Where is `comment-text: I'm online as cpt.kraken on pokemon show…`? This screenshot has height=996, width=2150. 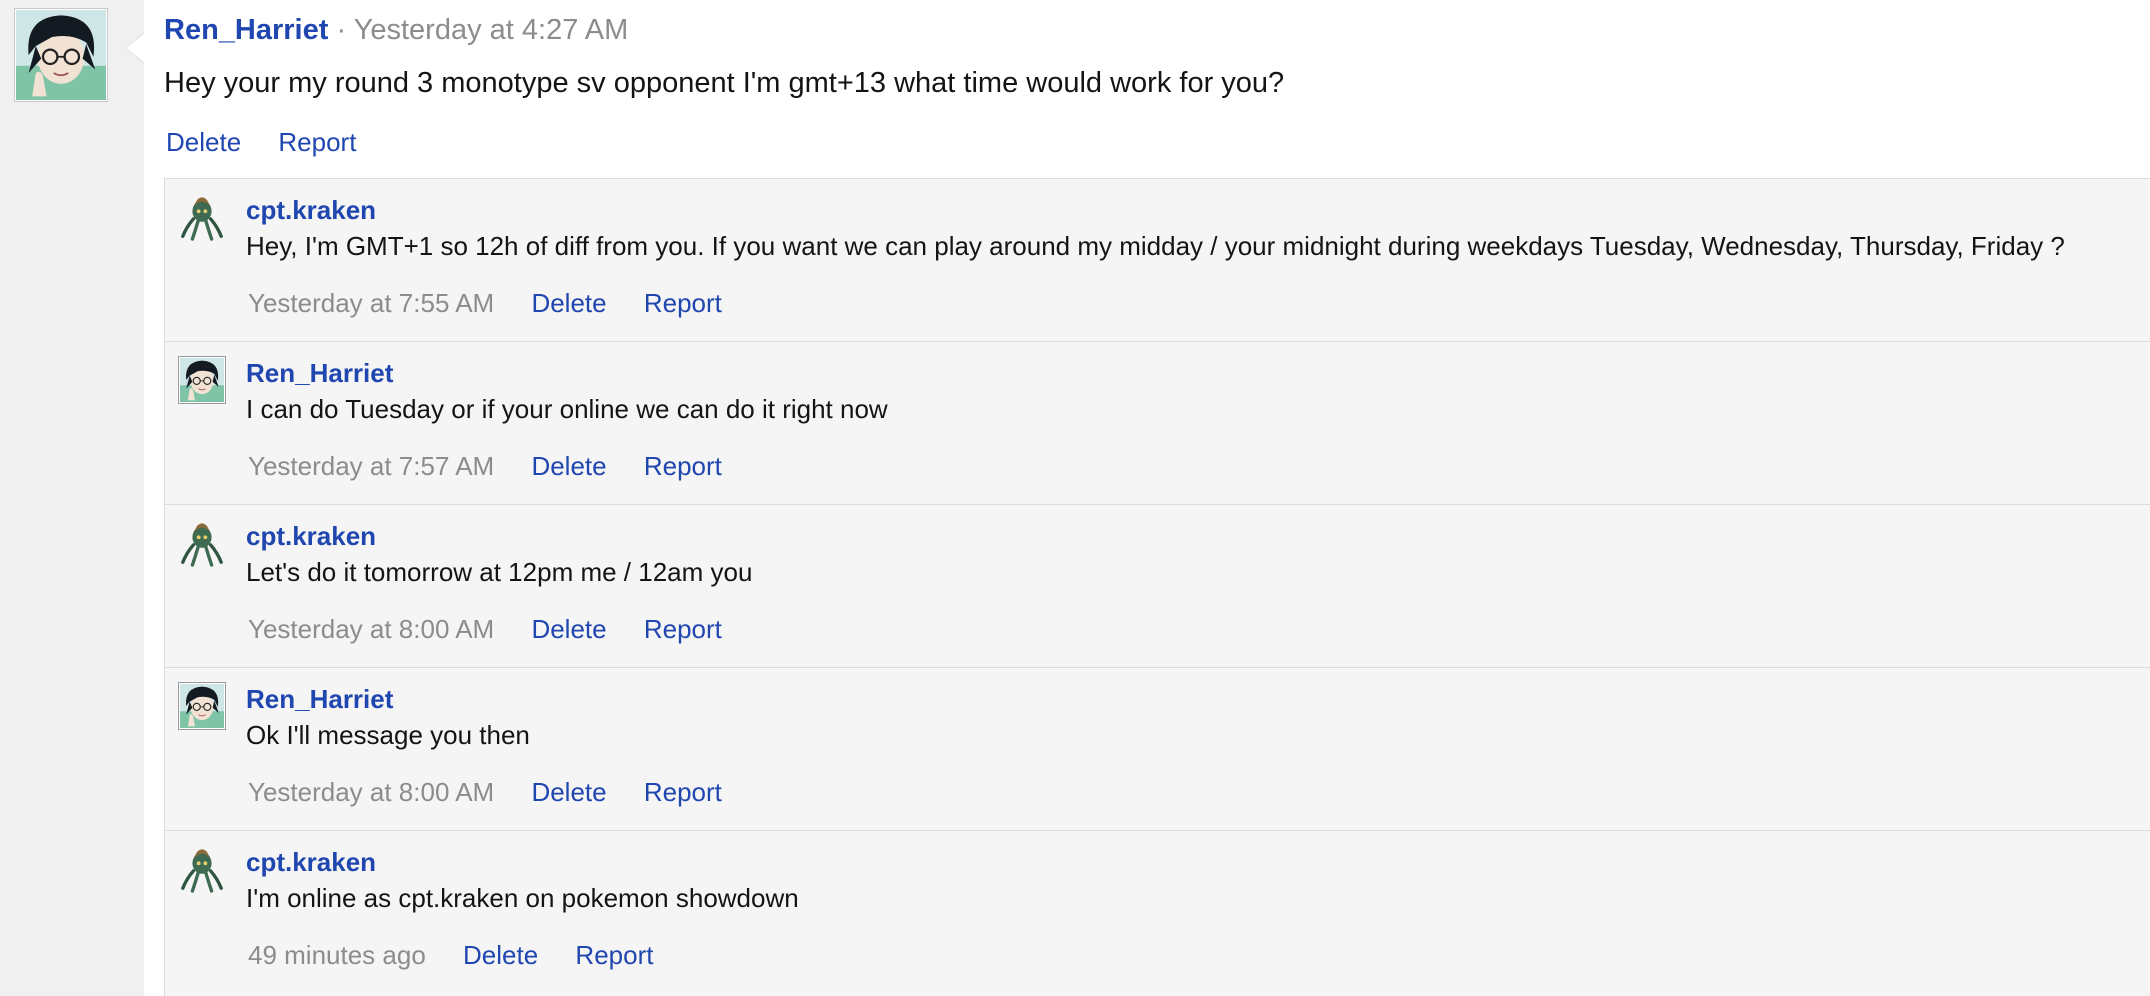 comment-text: I'm online as cpt.kraken on pokemon show… is located at coordinates (522, 898).